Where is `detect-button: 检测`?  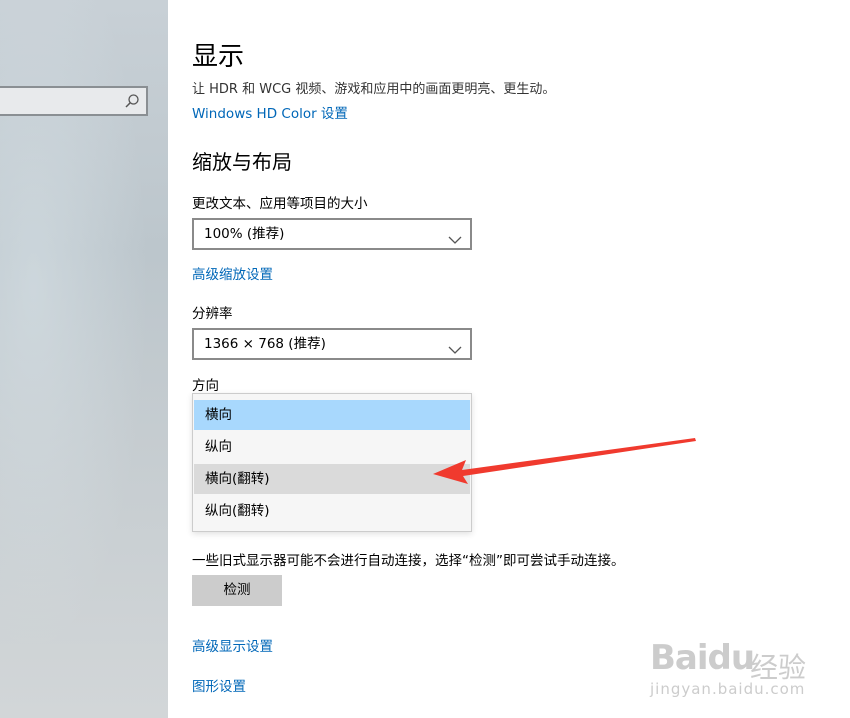 detect-button: 检测 is located at coordinates (237, 590).